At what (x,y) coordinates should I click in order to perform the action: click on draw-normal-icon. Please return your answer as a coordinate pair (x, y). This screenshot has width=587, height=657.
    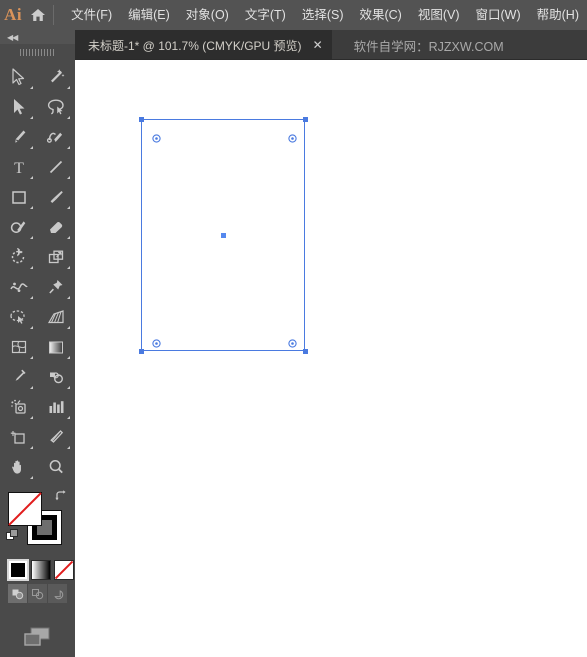
    Looking at the image, I should click on (18, 594).